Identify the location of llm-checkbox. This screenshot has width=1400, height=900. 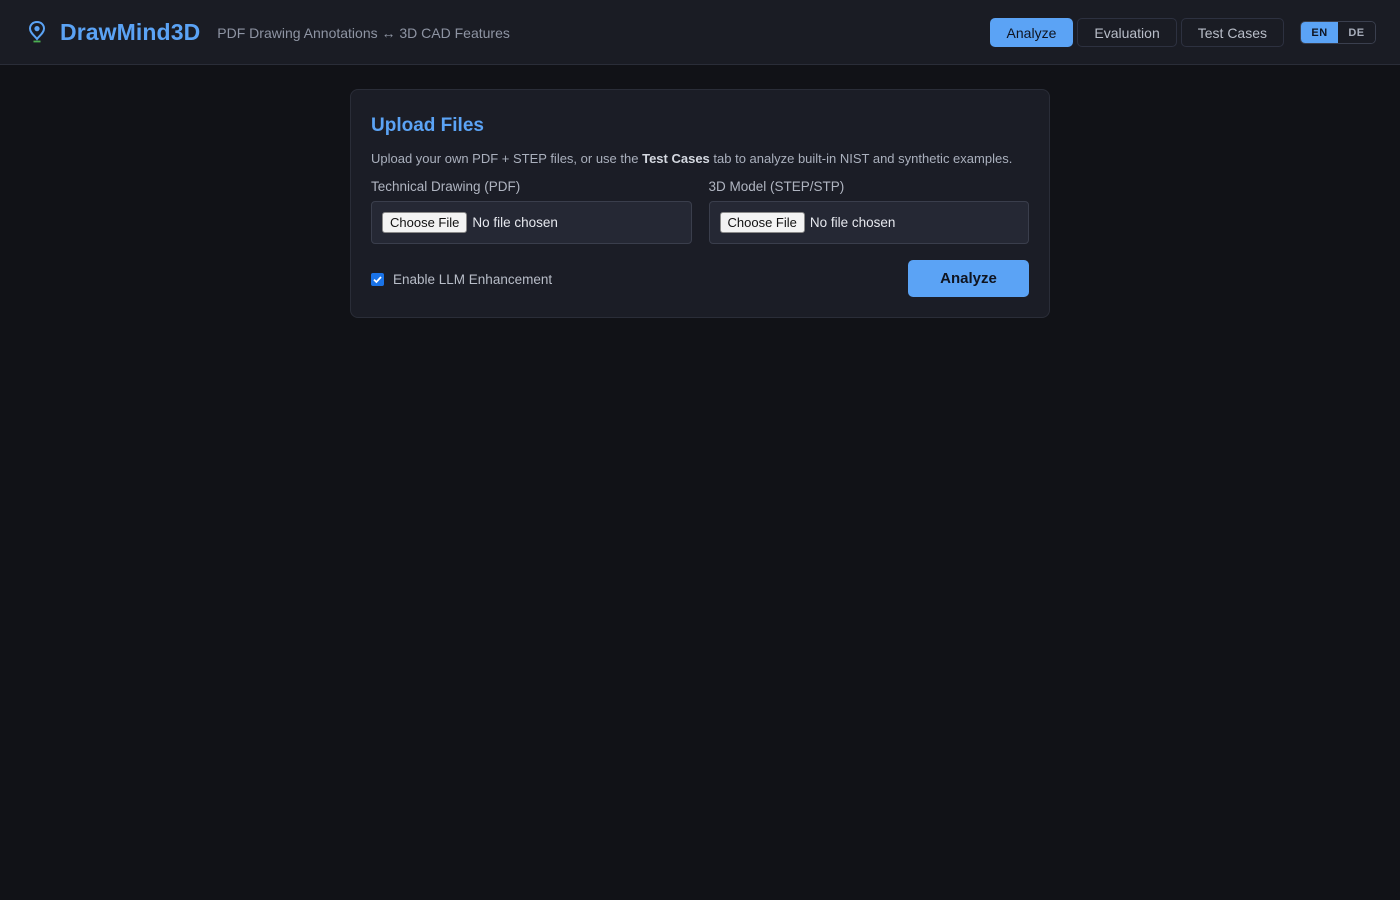
(377, 279).